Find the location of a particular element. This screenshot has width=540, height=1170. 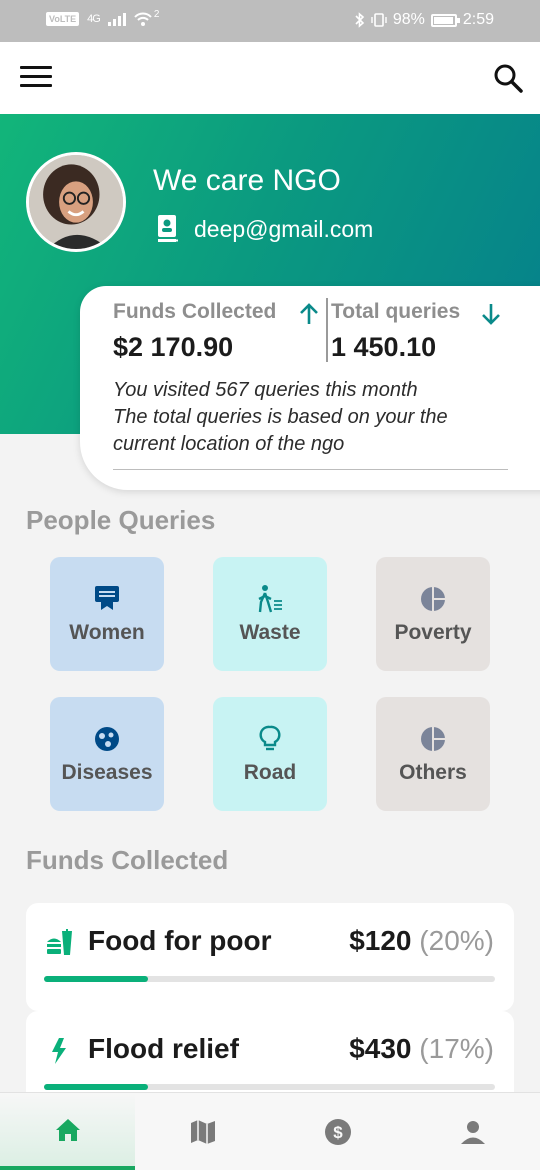

fund-percent: (20%) is located at coordinates (456, 940).